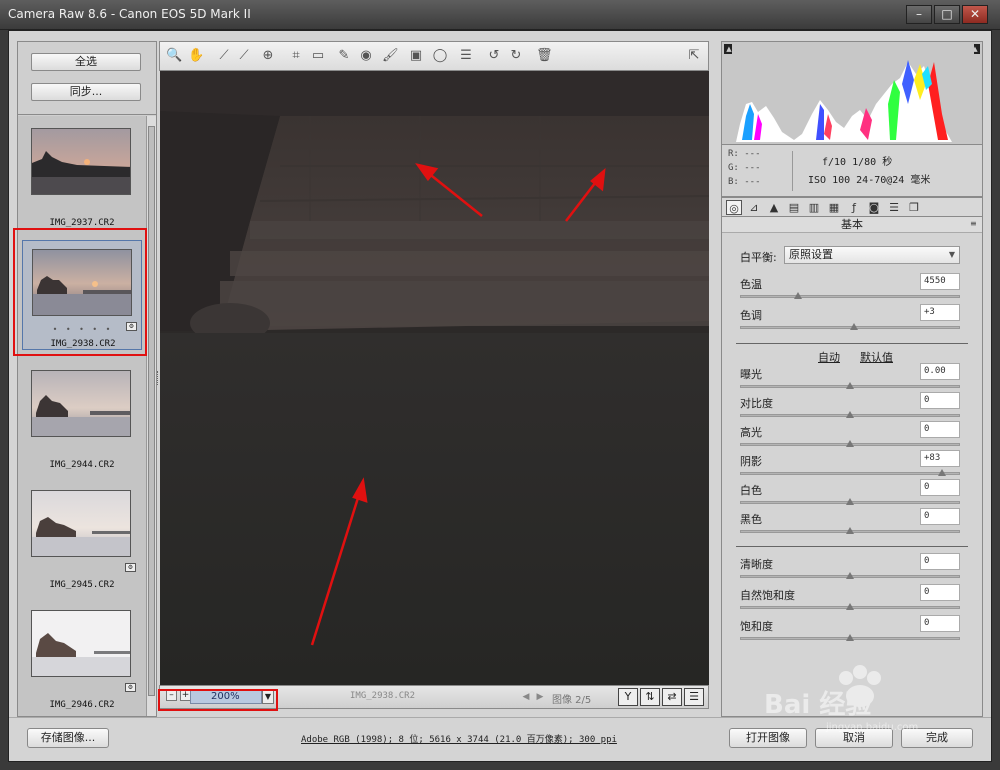  I want to click on shadows-slider, so click(850, 472).